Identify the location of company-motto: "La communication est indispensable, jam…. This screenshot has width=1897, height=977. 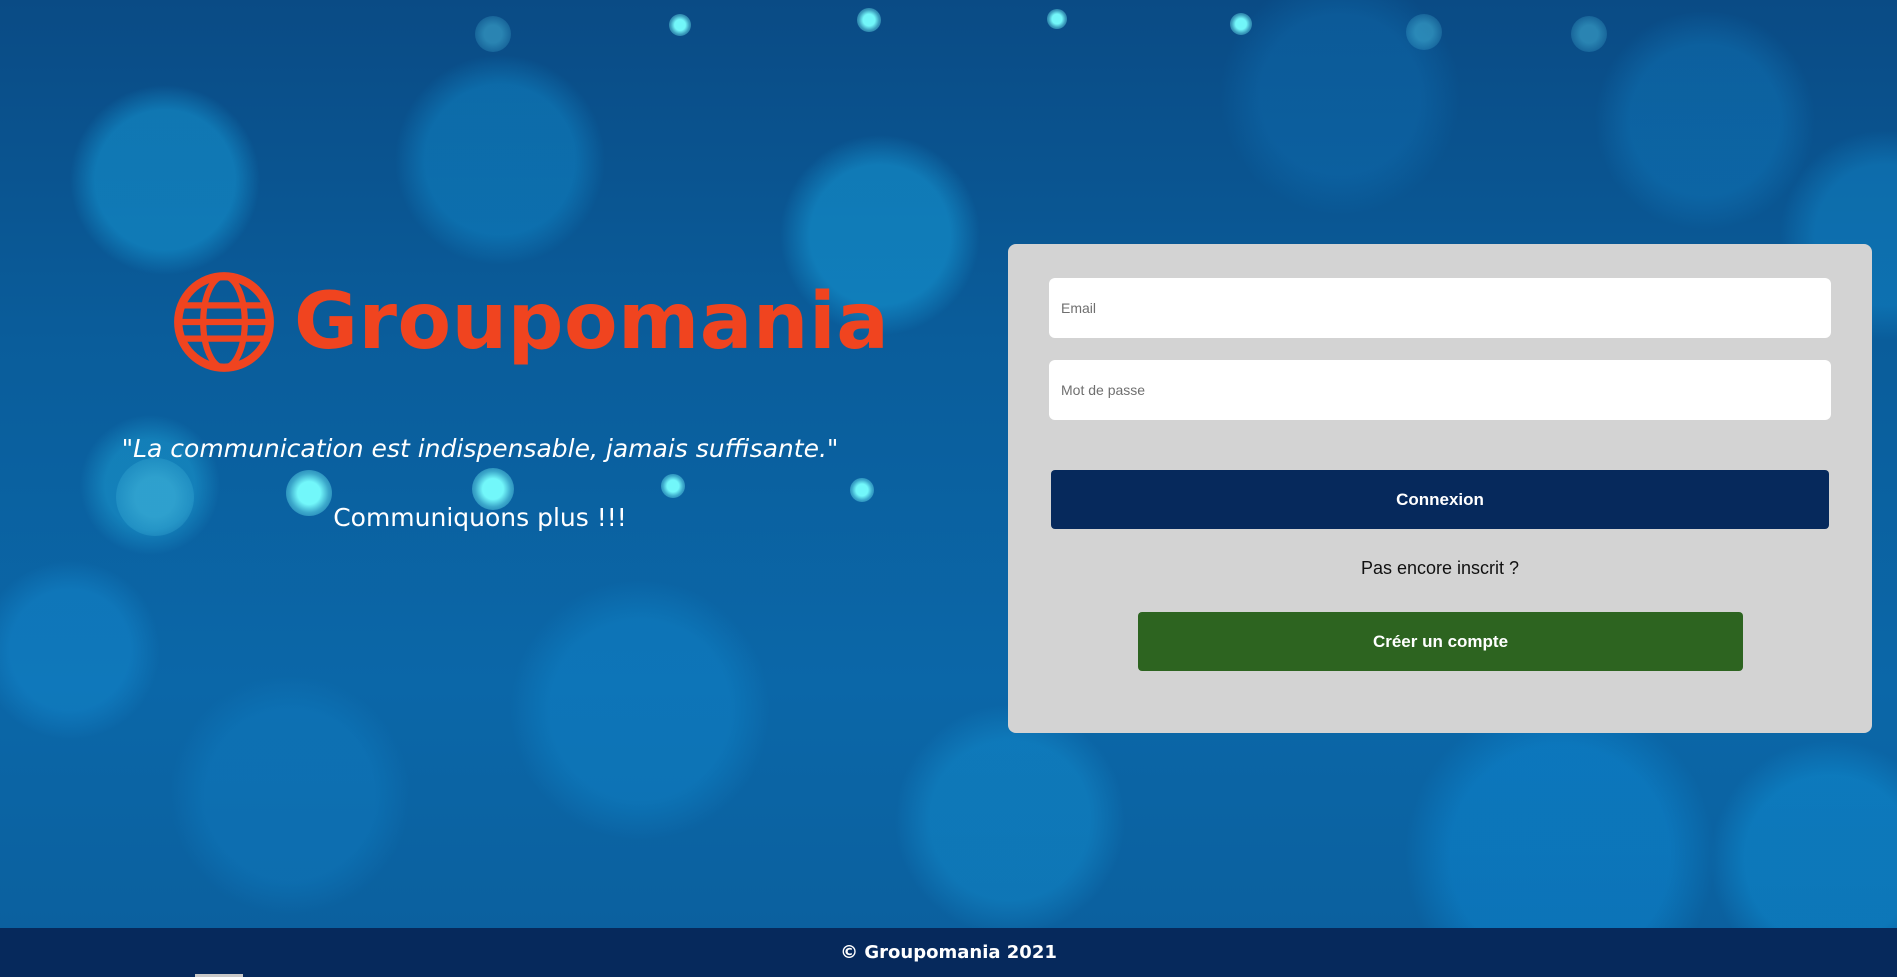
(480, 448).